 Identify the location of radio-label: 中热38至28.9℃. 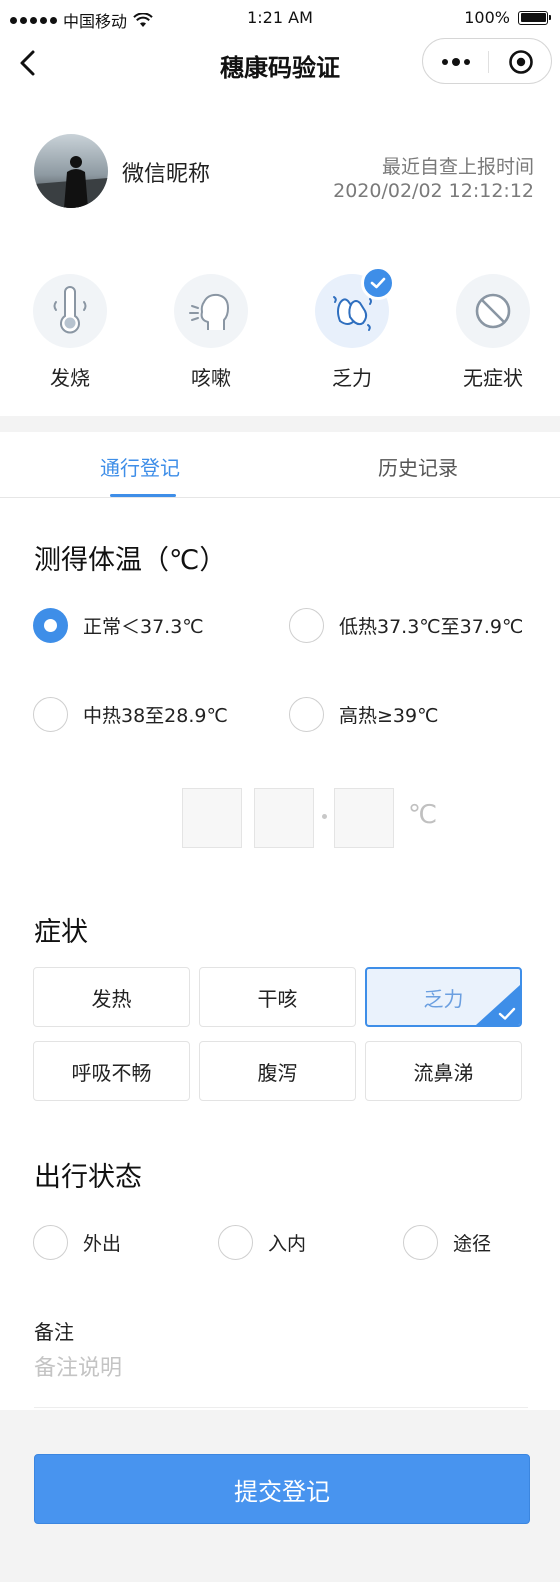
(155, 716).